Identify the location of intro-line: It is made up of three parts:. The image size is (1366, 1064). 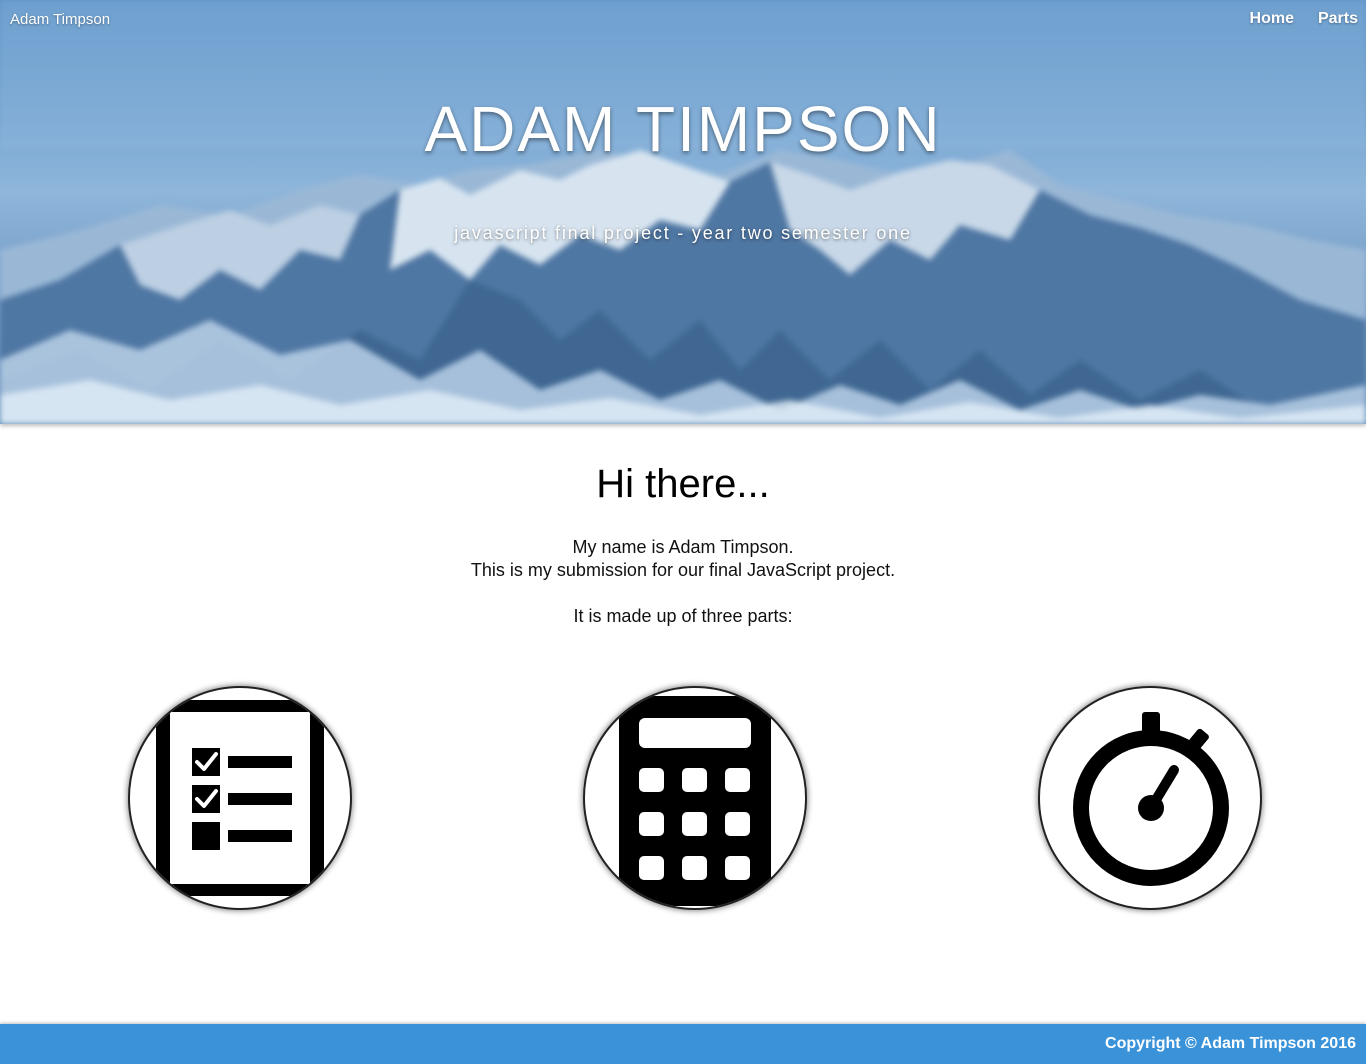
(683, 616).